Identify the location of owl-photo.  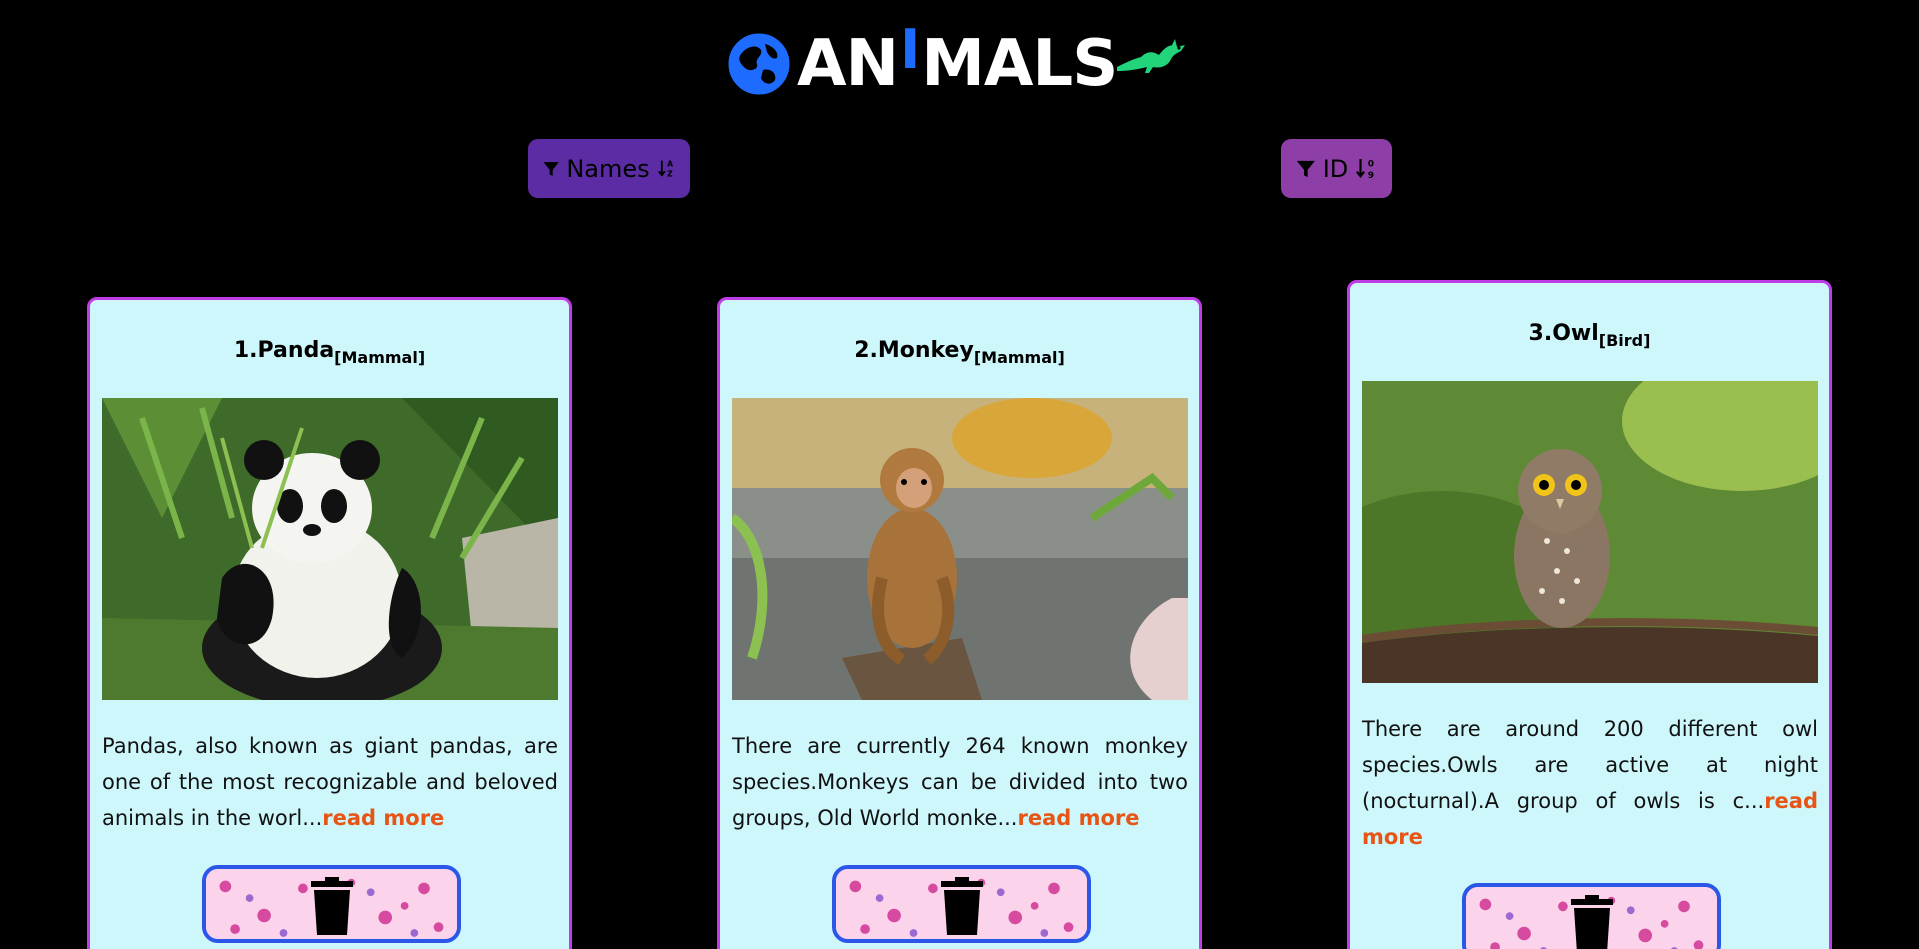
(1590, 532).